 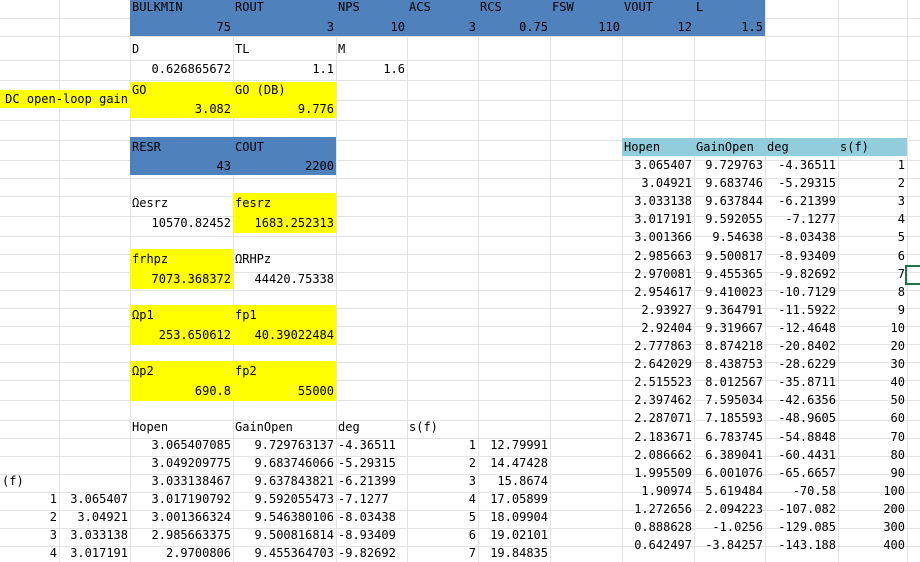 What do you see at coordinates (872, 274) in the screenshot?
I see `rt-s: 7` at bounding box center [872, 274].